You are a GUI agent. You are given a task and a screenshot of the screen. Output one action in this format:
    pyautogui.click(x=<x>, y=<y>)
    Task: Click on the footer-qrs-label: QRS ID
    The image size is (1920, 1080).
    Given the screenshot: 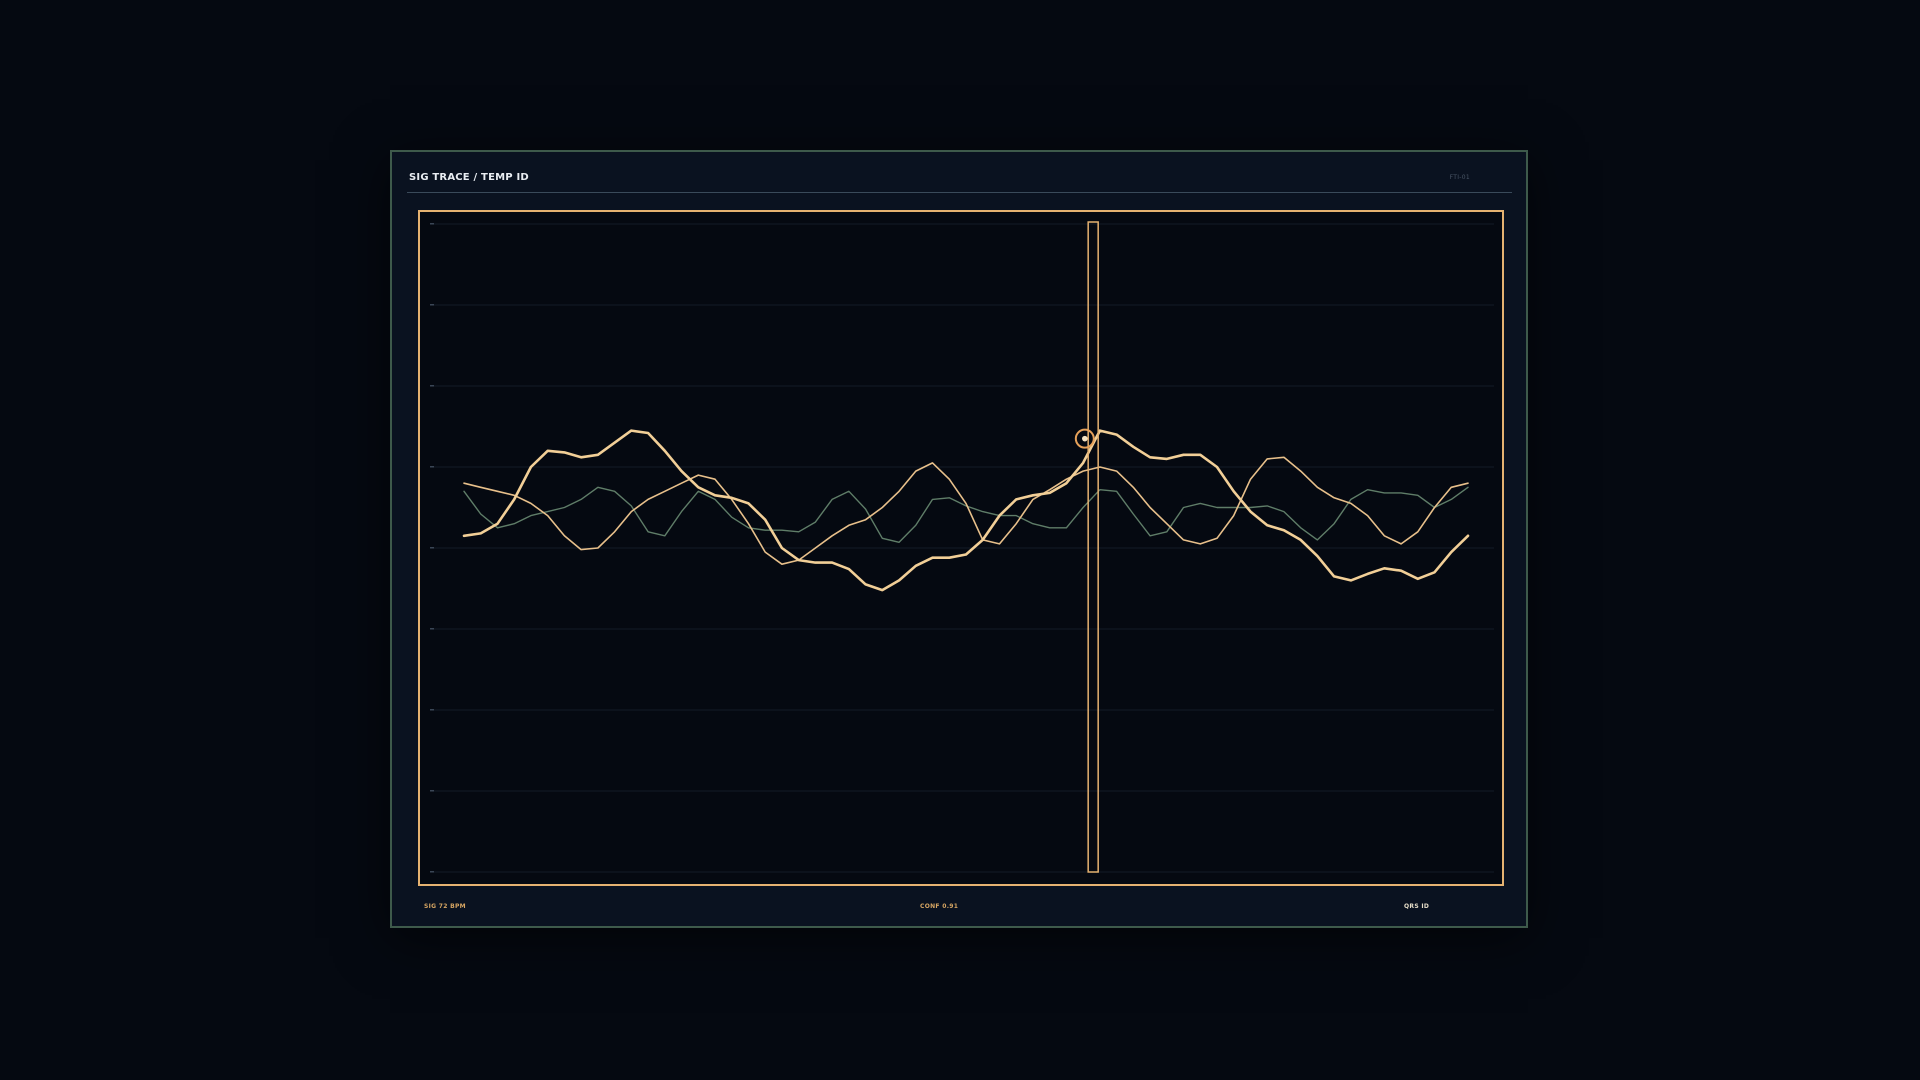 What is the action you would take?
    pyautogui.click(x=1417, y=906)
    